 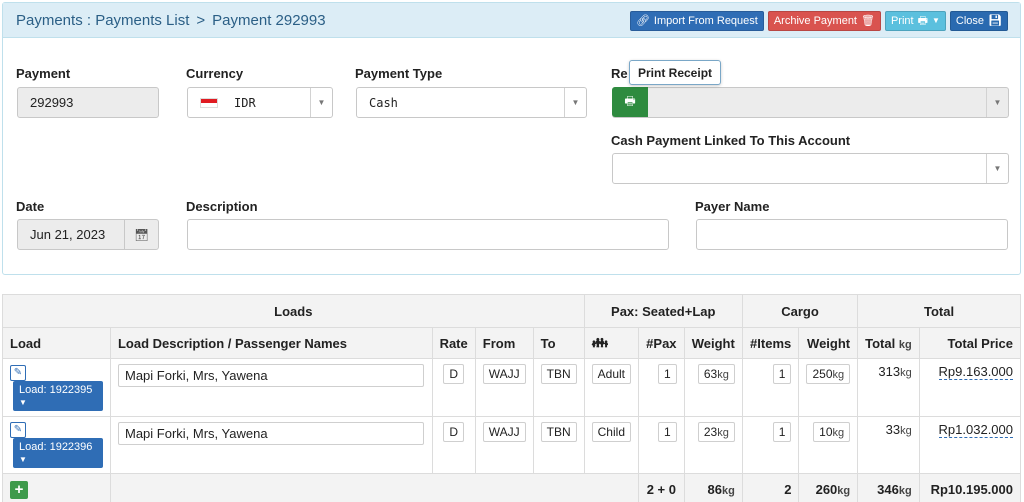 I want to click on col-pax-weight: Weight, so click(x=713, y=343).